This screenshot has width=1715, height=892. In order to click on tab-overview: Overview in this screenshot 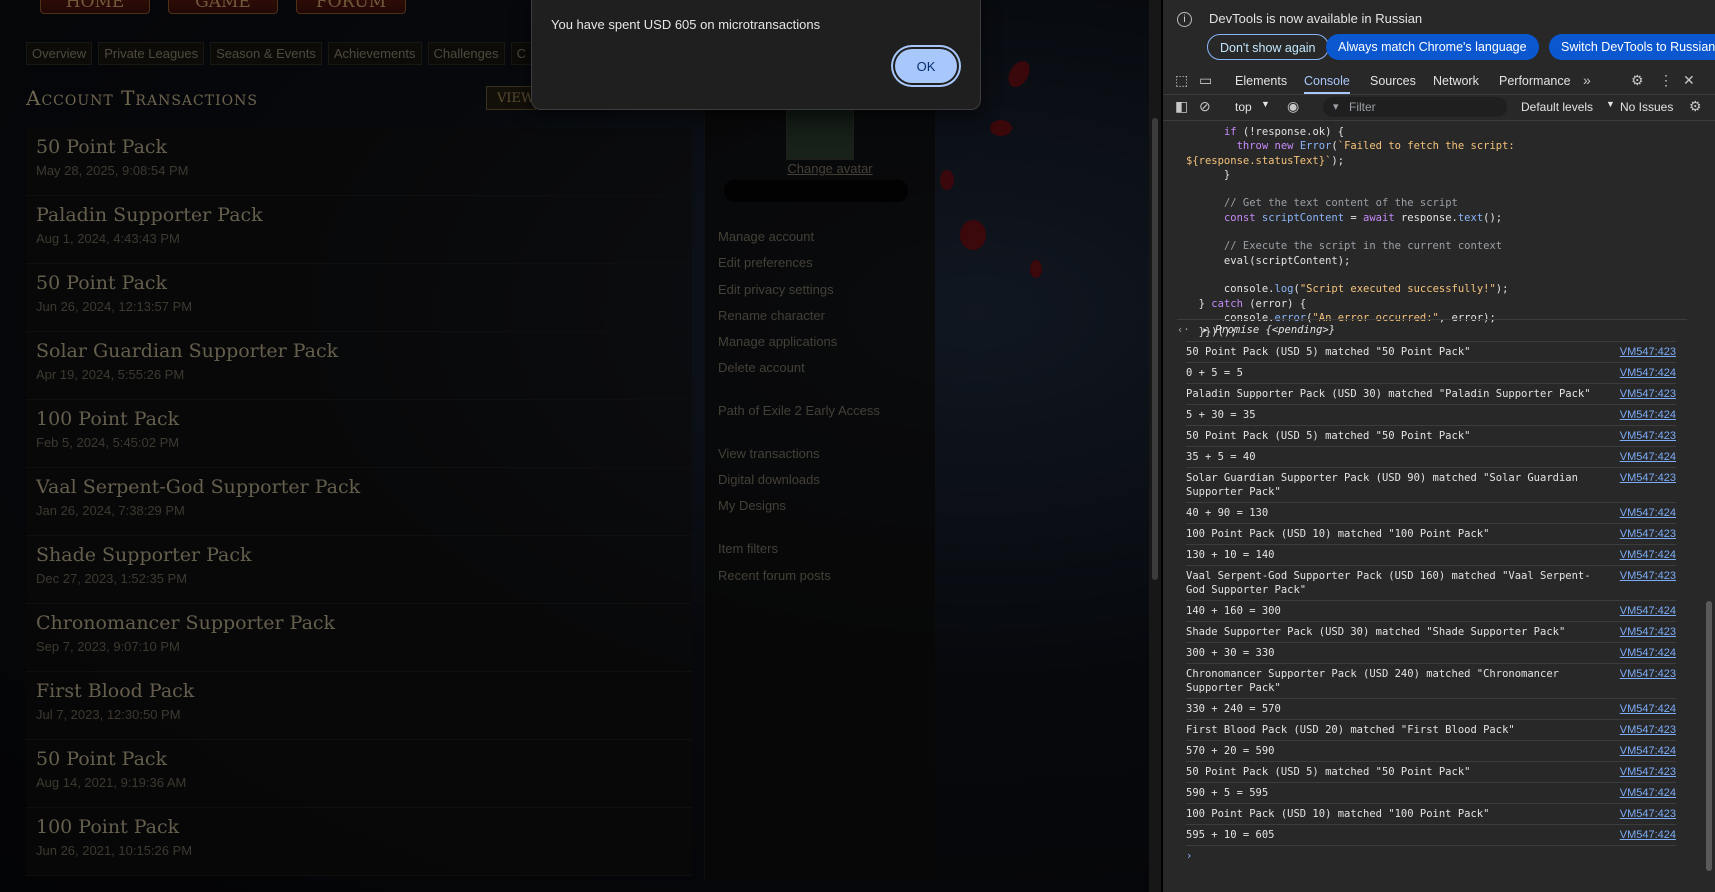, I will do `click(59, 53)`.